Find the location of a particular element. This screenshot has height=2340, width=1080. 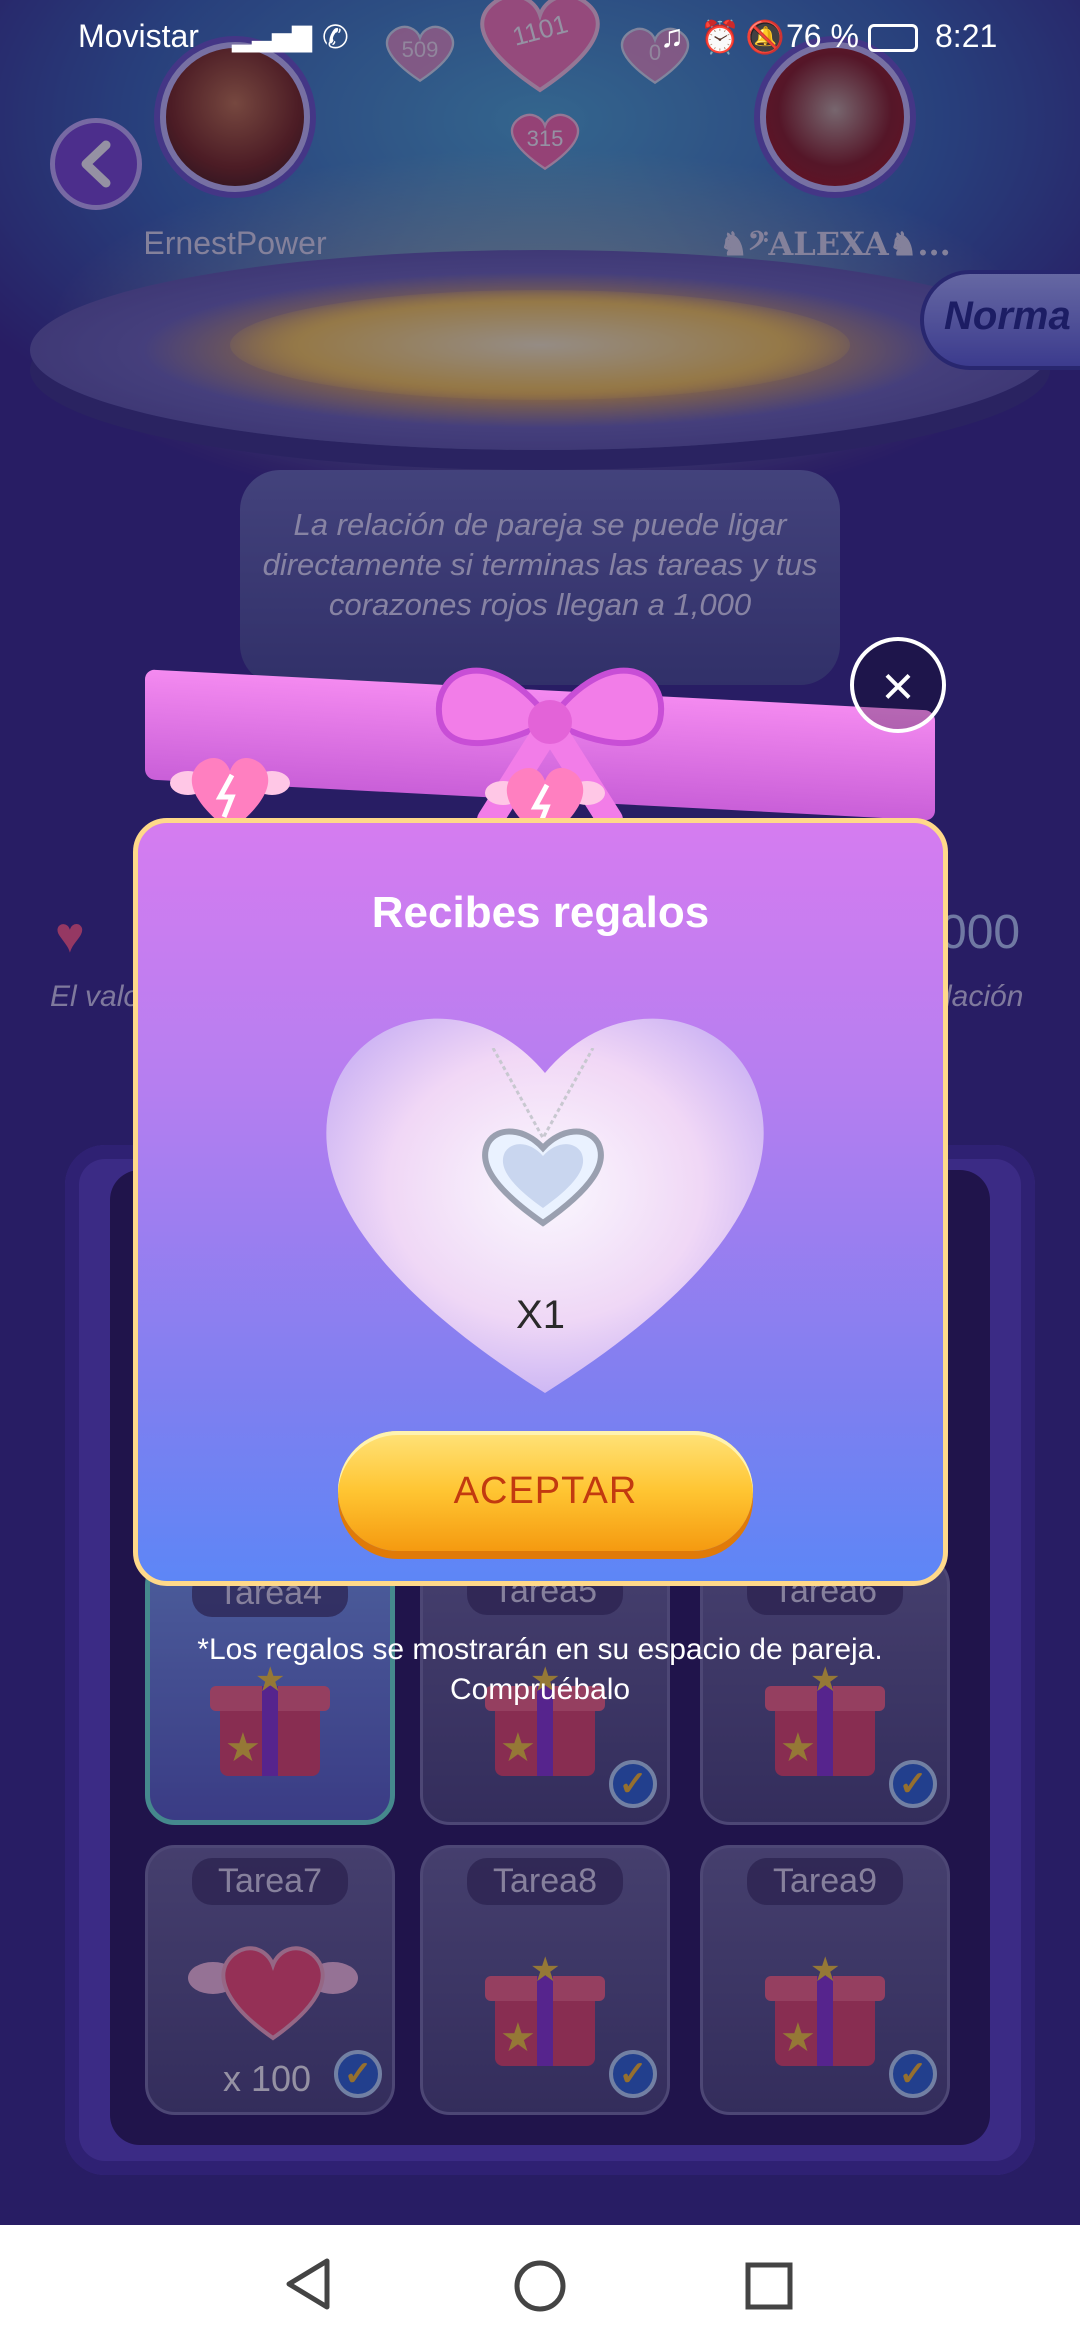

back-nav-icon is located at coordinates (308, 2284).